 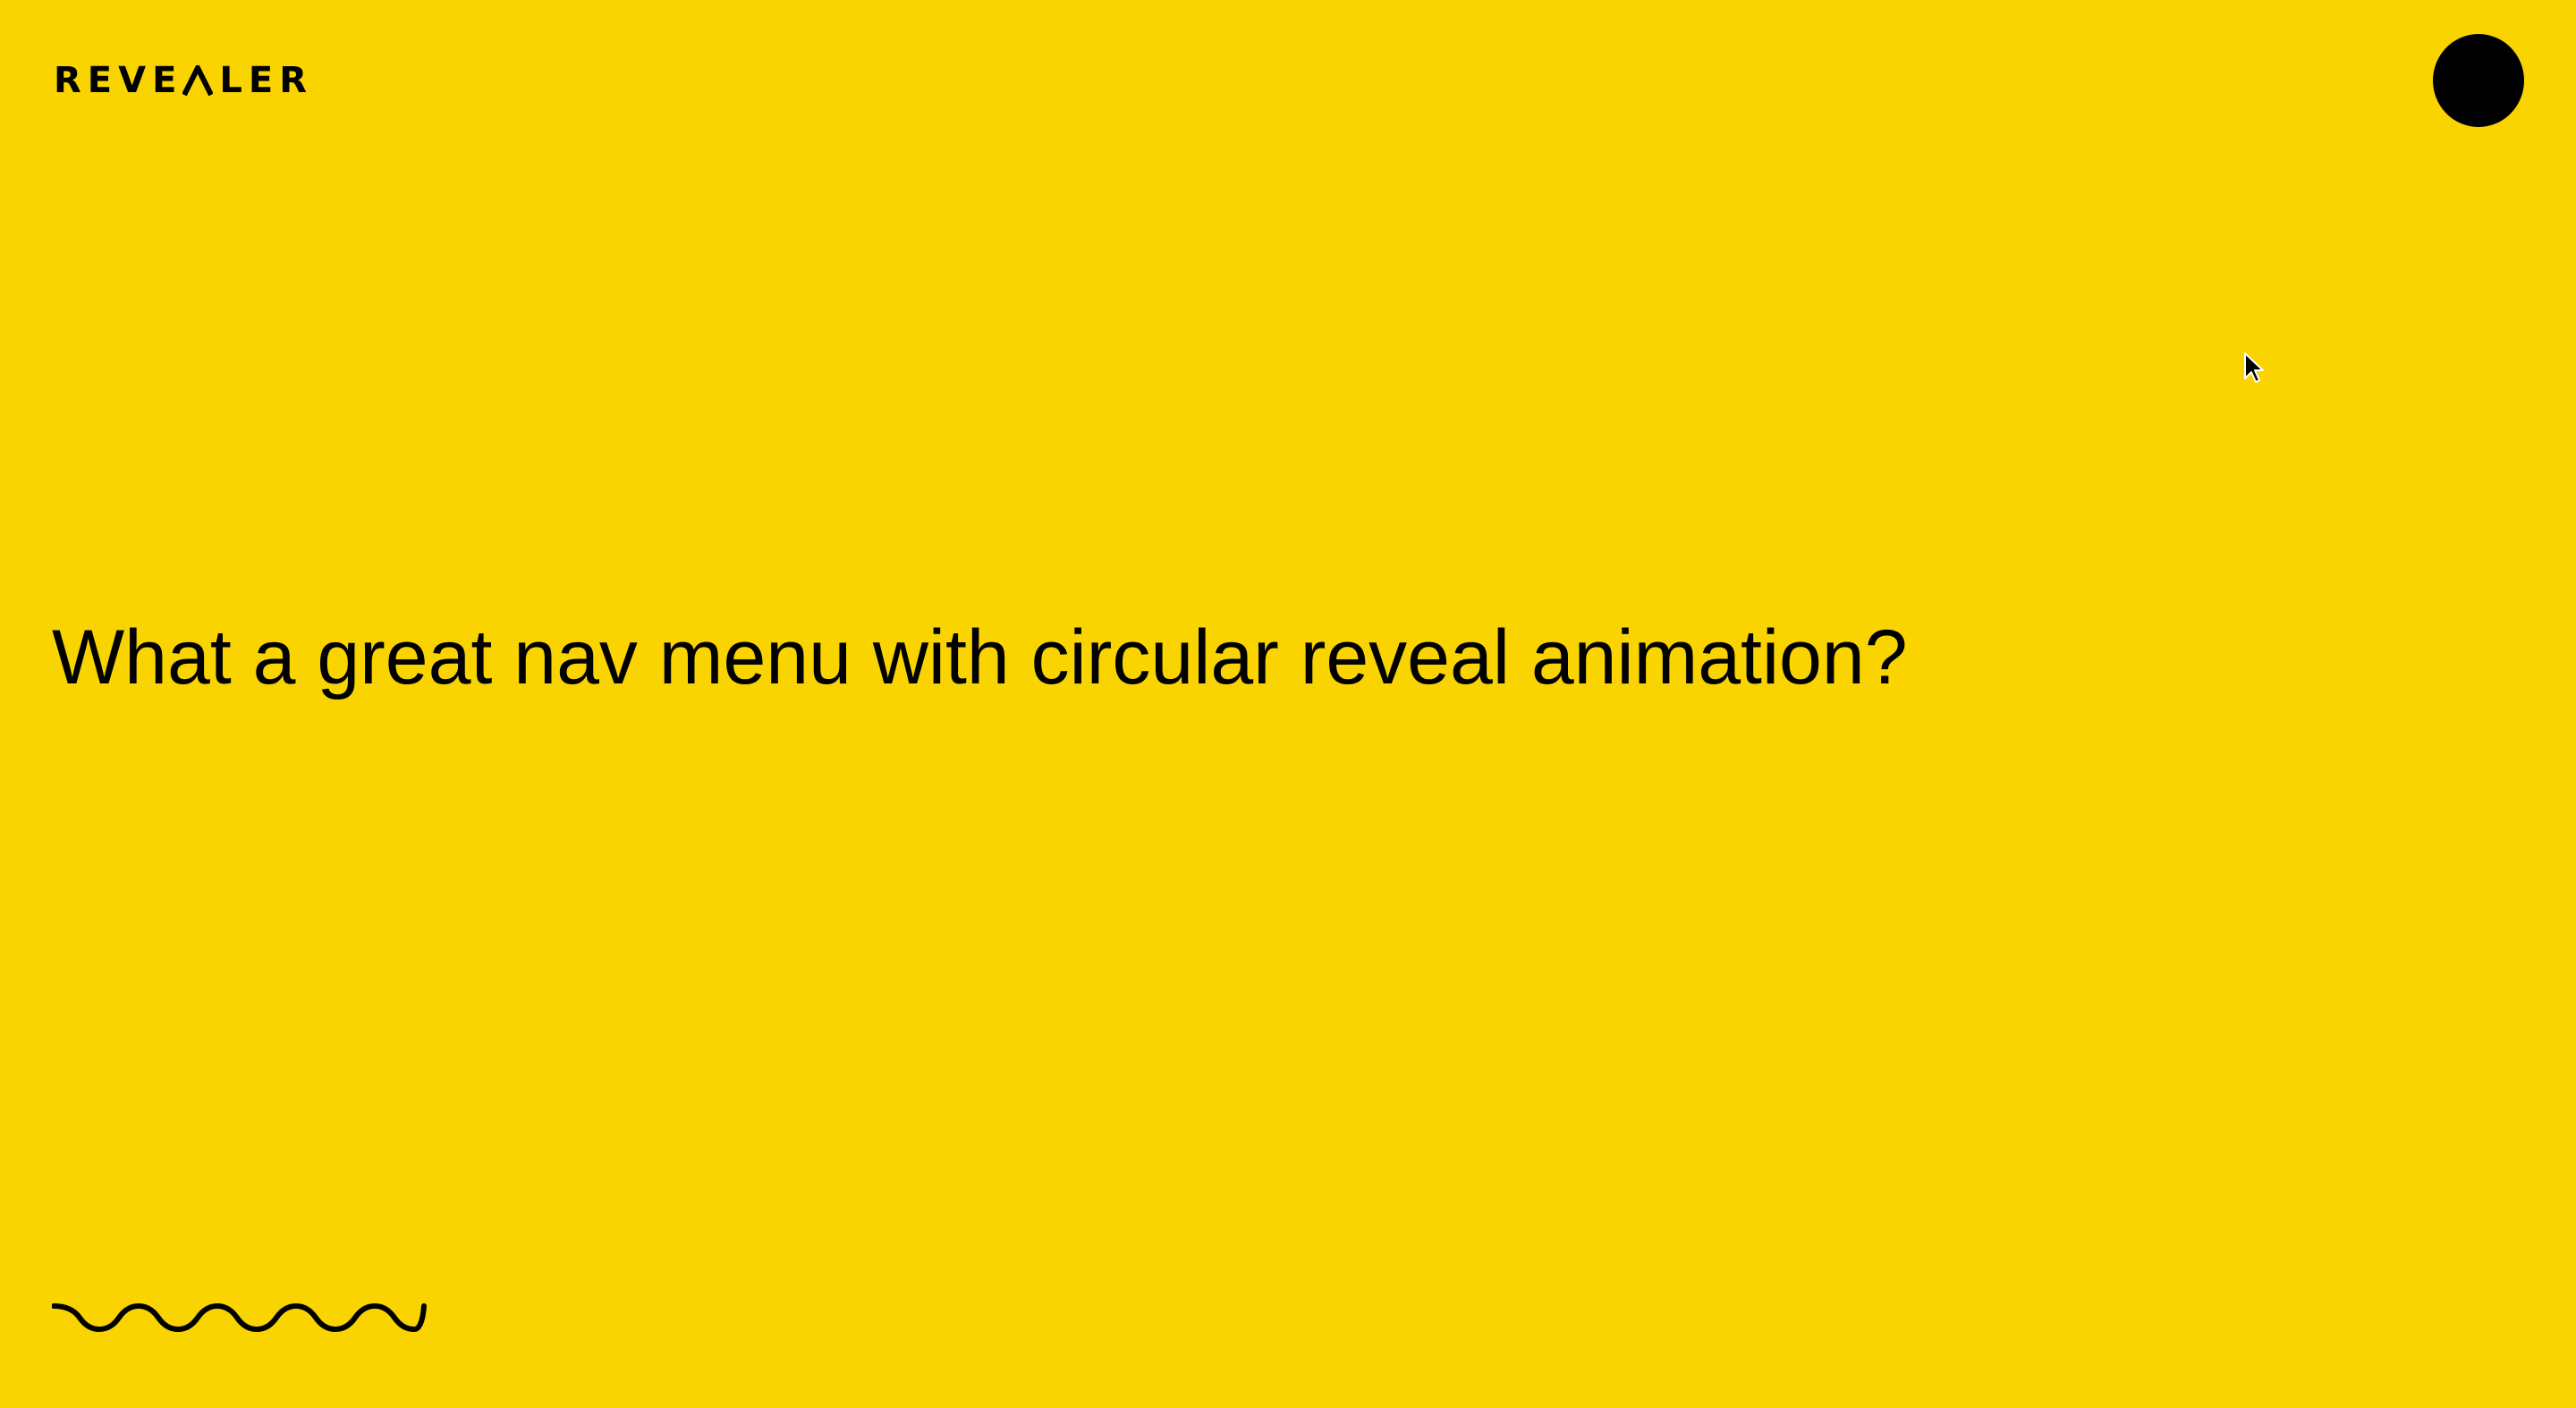 What do you see at coordinates (198, 80) in the screenshot?
I see `inverted-v-icon` at bounding box center [198, 80].